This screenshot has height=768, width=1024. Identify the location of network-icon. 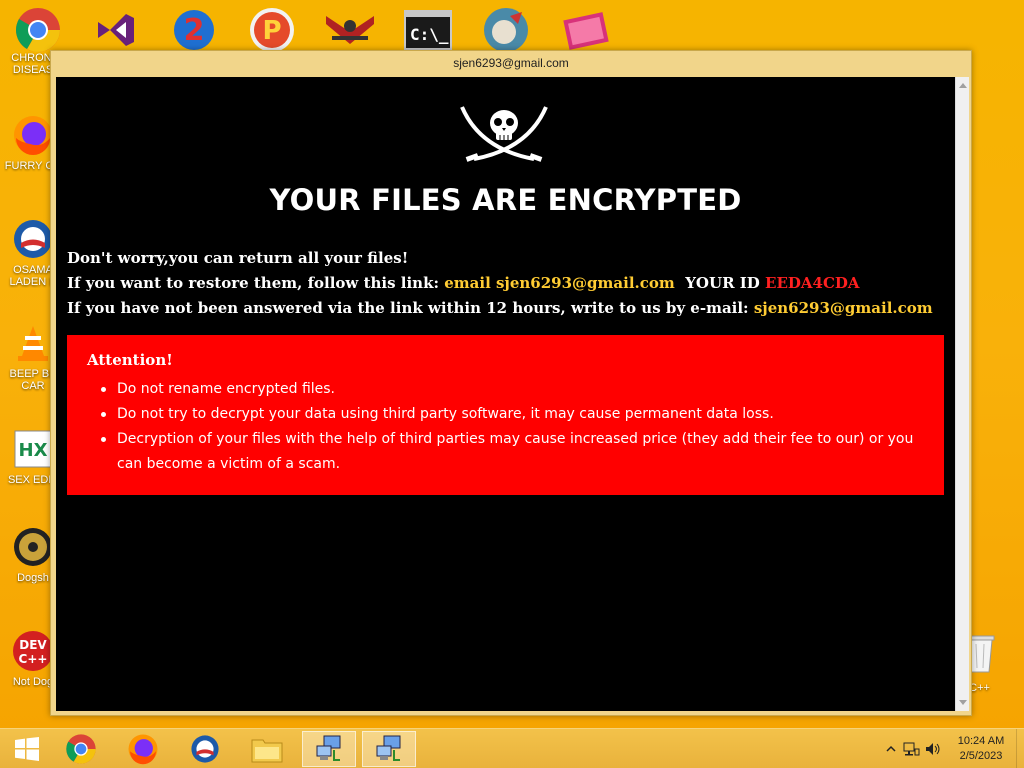
(911, 749).